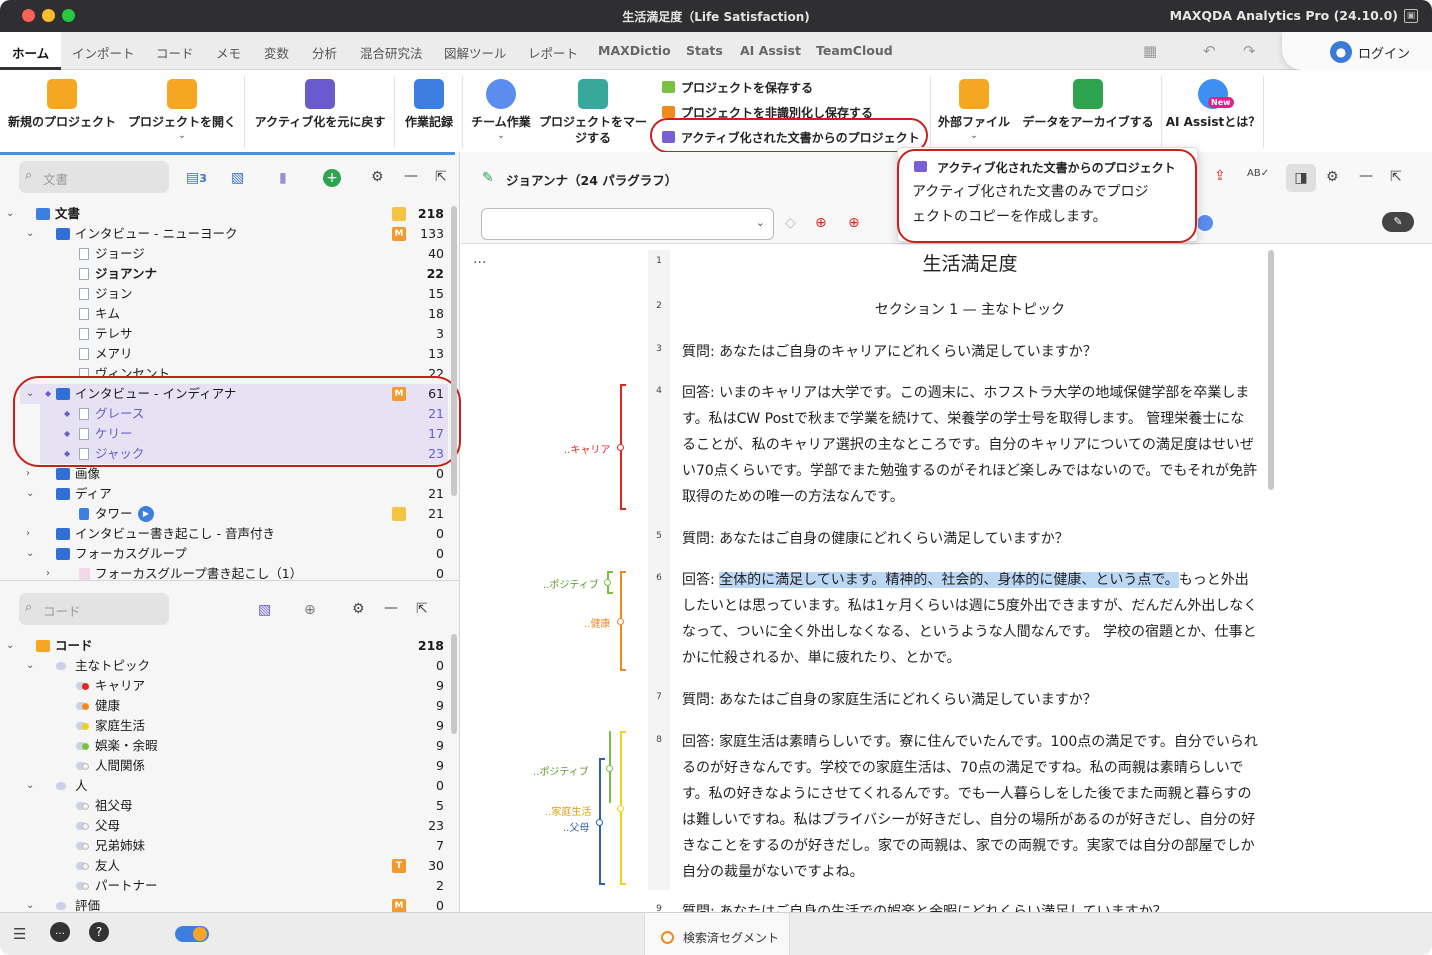 The width and height of the screenshot is (1432, 955). What do you see at coordinates (226, 214) in the screenshot?
I see `tree-row-documents: ⌄ 文書 218` at bounding box center [226, 214].